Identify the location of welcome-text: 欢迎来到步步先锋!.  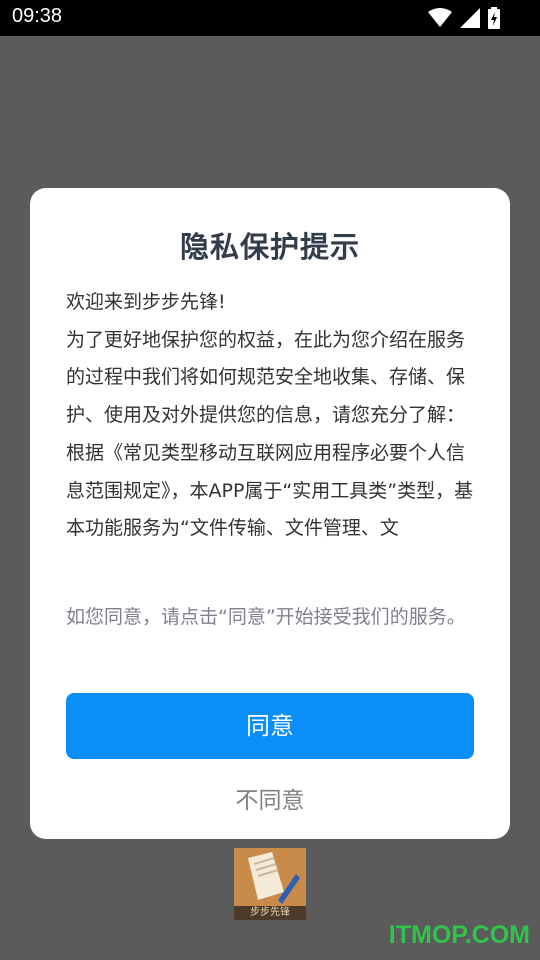
(146, 302).